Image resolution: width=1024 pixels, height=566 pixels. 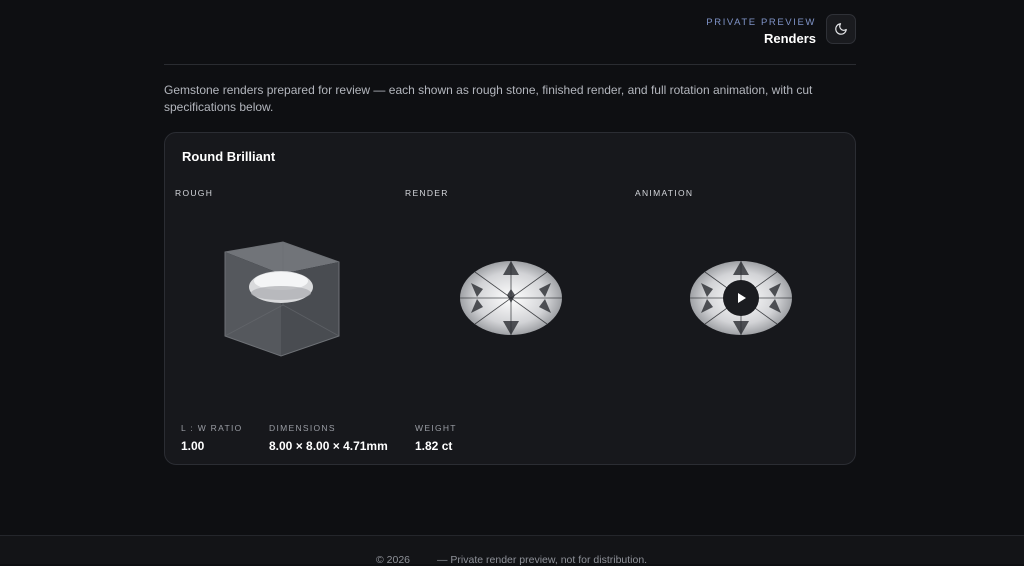 What do you see at coordinates (212, 428) in the screenshot?
I see `spec-label: L : W RATIO` at bounding box center [212, 428].